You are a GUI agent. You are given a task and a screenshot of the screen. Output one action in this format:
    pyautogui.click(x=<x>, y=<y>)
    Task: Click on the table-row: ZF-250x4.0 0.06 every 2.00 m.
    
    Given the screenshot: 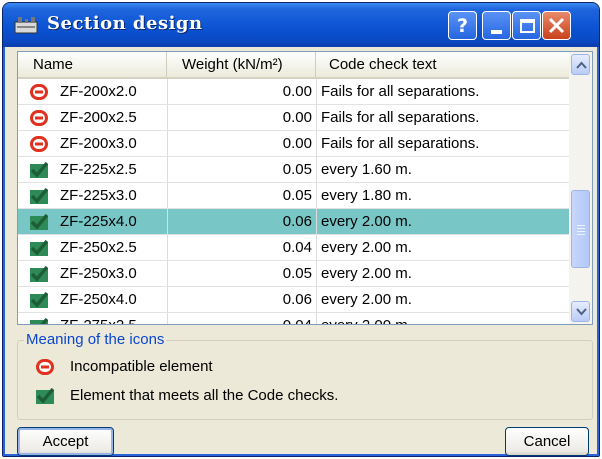 What is the action you would take?
    pyautogui.click(x=293, y=300)
    